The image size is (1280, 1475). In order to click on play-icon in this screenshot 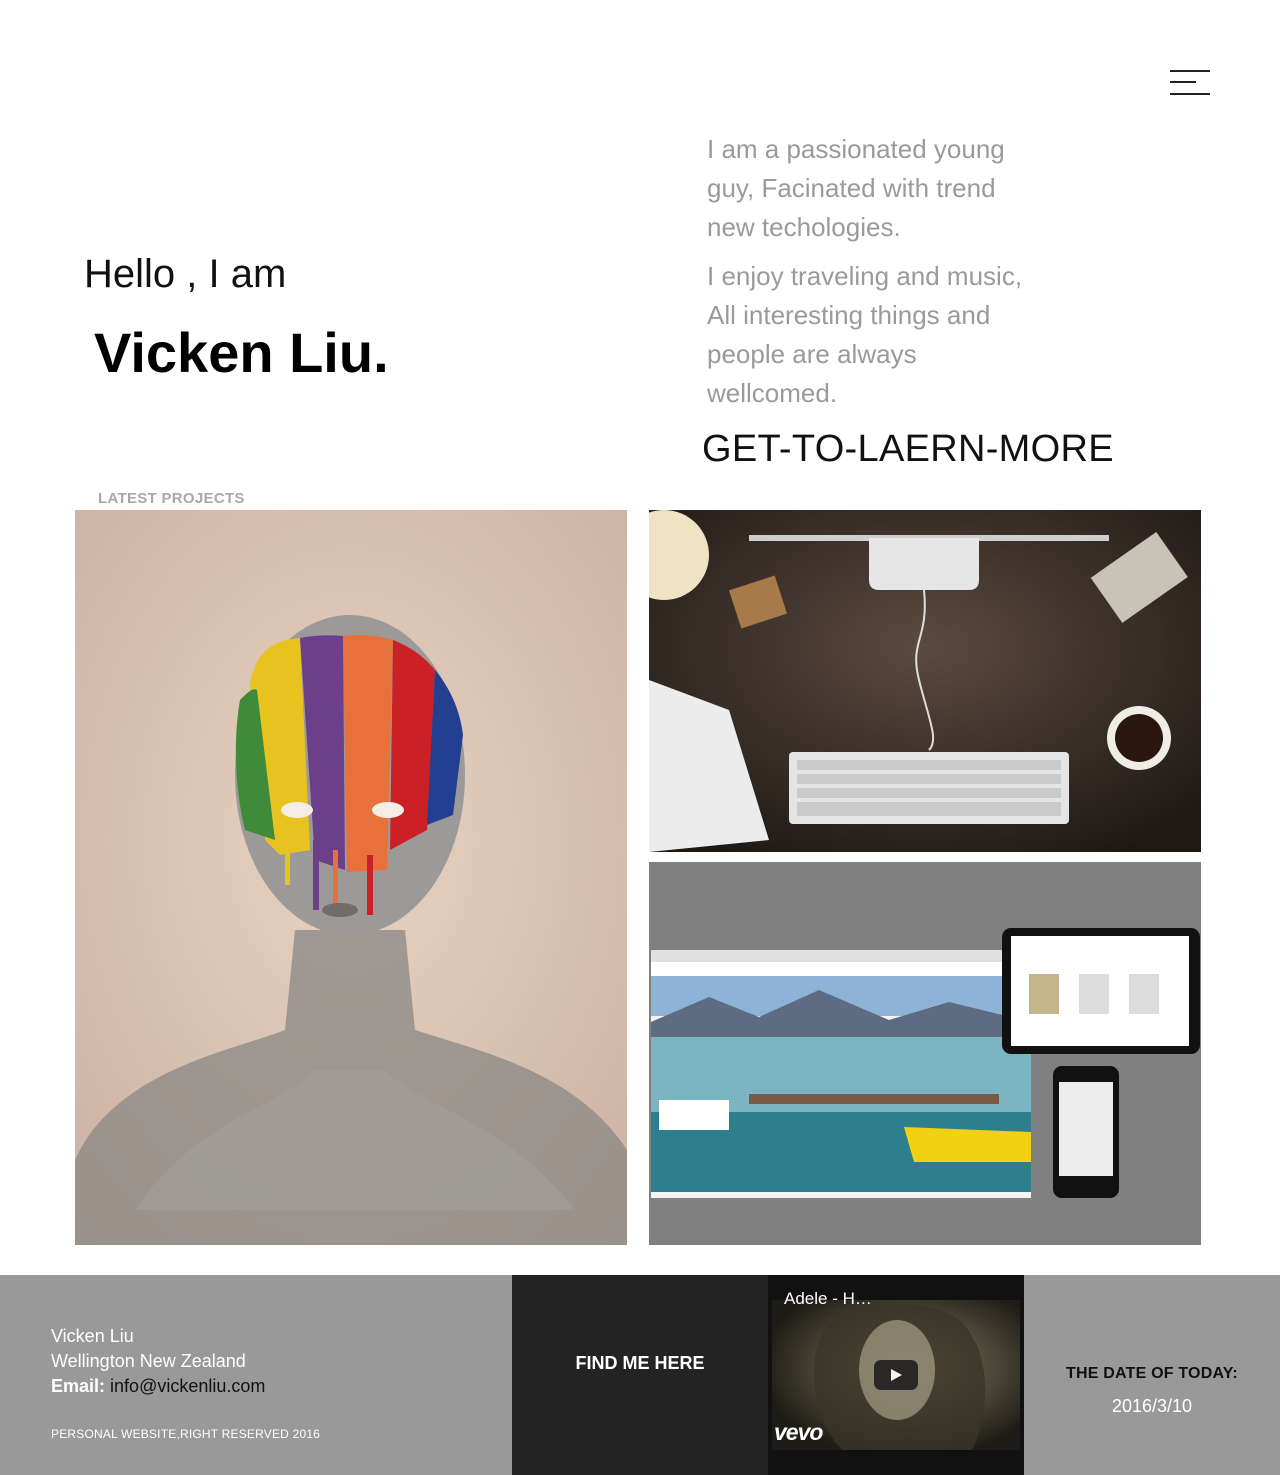, I will do `click(896, 1375)`.